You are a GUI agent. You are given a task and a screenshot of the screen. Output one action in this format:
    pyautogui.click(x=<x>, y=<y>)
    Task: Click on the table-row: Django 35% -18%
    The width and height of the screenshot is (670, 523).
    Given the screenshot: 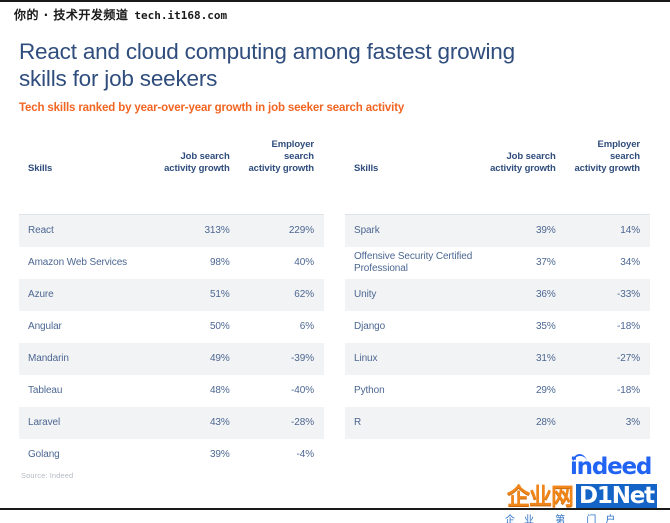 What is the action you would take?
    pyautogui.click(x=497, y=327)
    